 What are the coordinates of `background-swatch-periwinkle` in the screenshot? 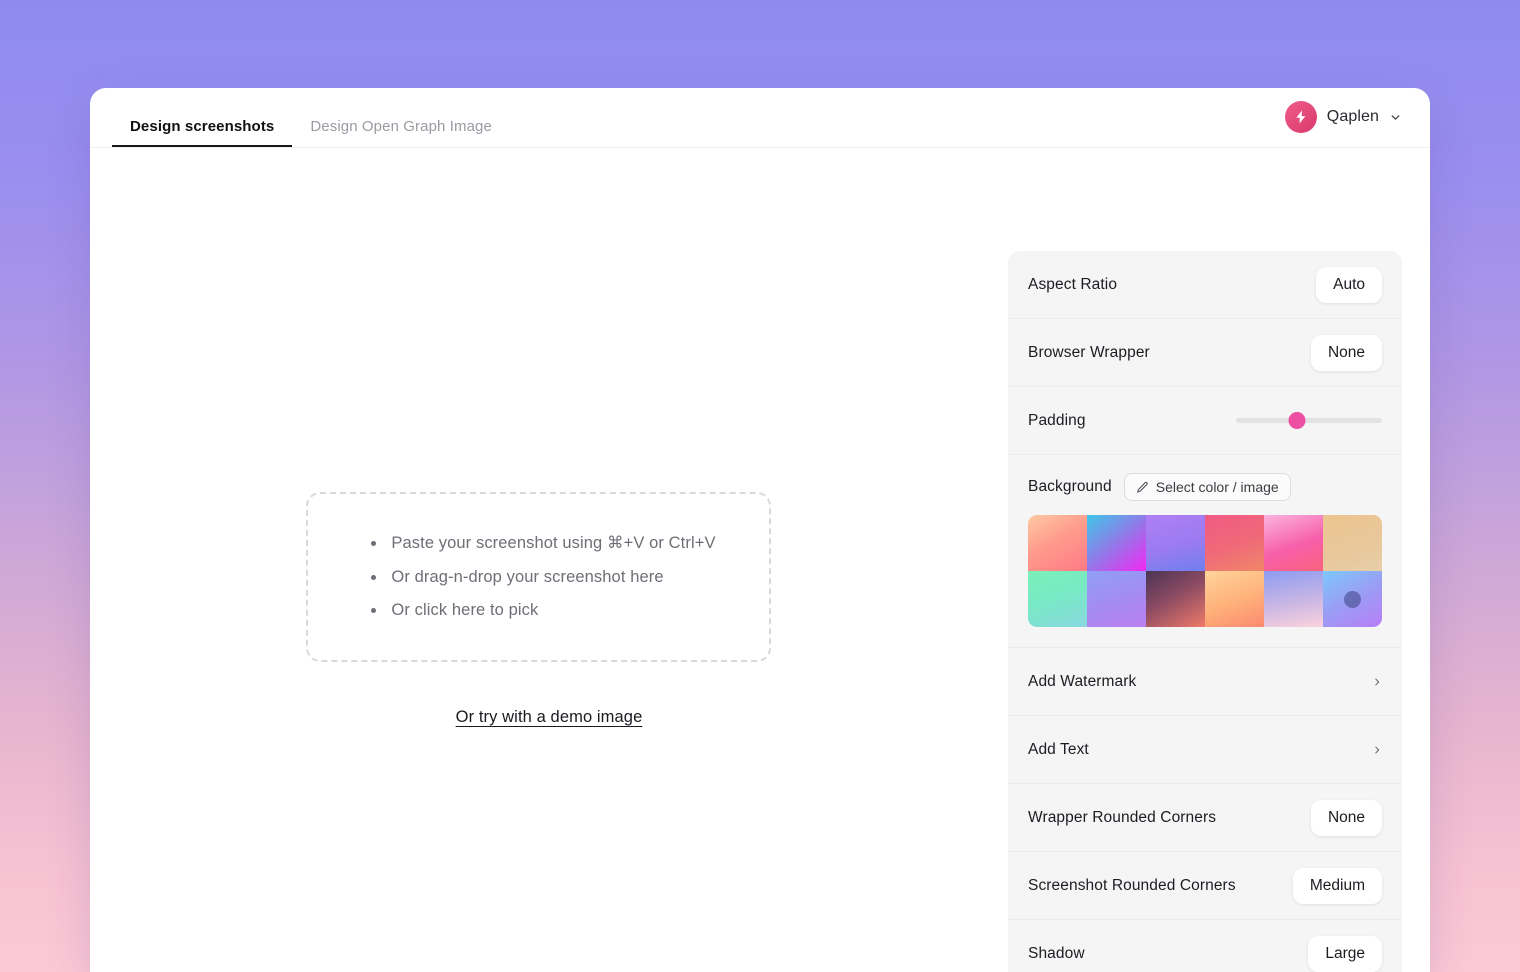 It's located at (1116, 599).